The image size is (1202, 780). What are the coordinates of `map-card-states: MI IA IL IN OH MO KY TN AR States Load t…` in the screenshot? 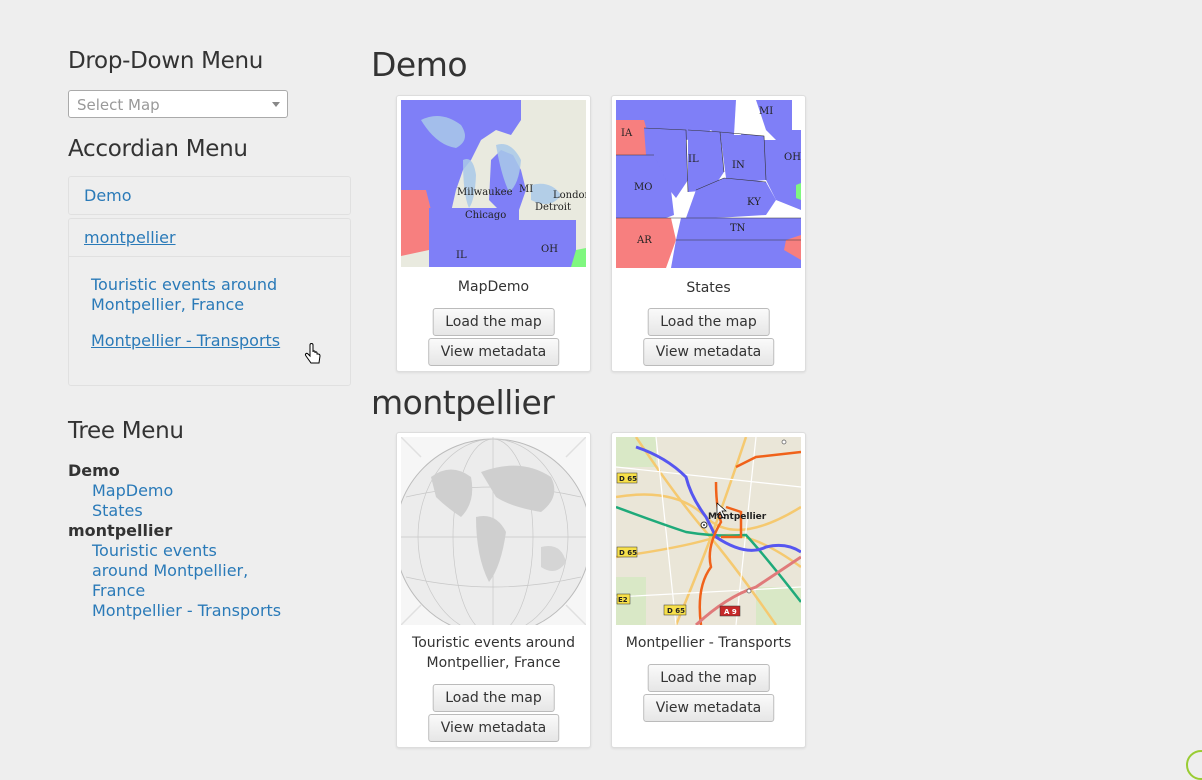 It's located at (708, 233).